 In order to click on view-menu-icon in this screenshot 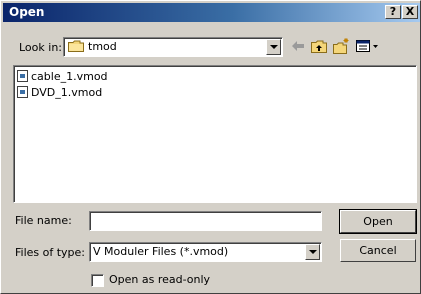, I will do `click(368, 46)`.